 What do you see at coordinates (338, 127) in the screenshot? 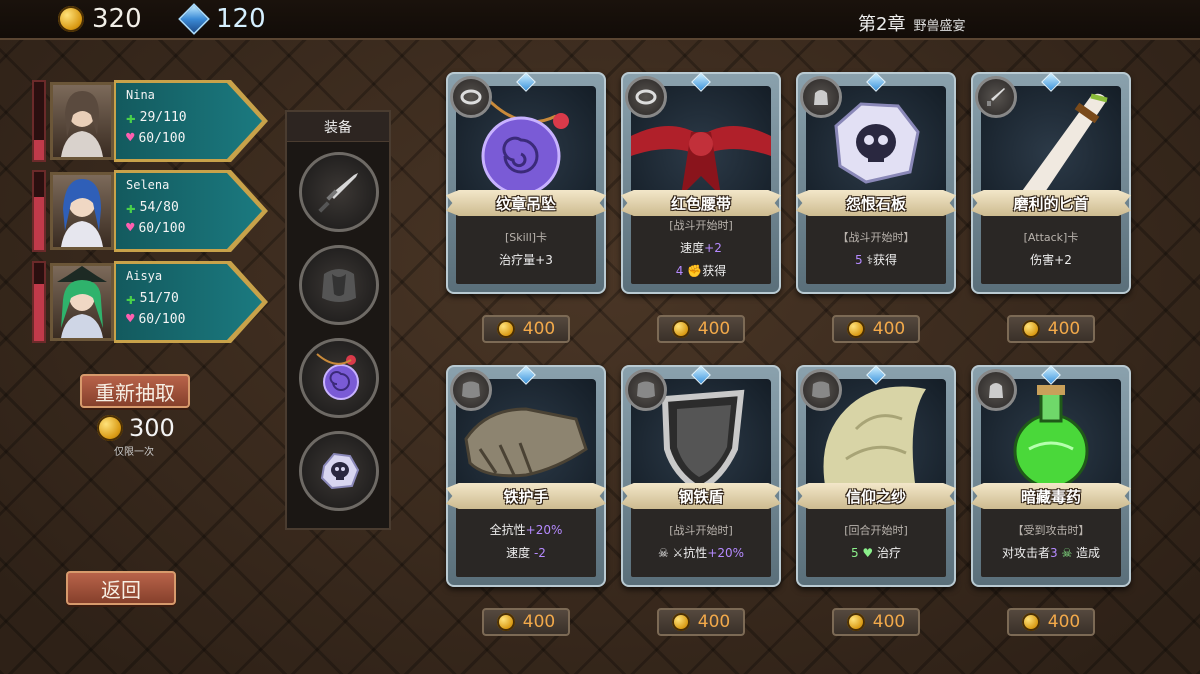
I see `equipment-title: 装备` at bounding box center [338, 127].